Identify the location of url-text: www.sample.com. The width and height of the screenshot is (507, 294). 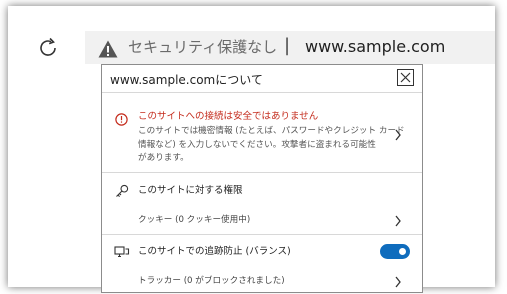
(375, 47).